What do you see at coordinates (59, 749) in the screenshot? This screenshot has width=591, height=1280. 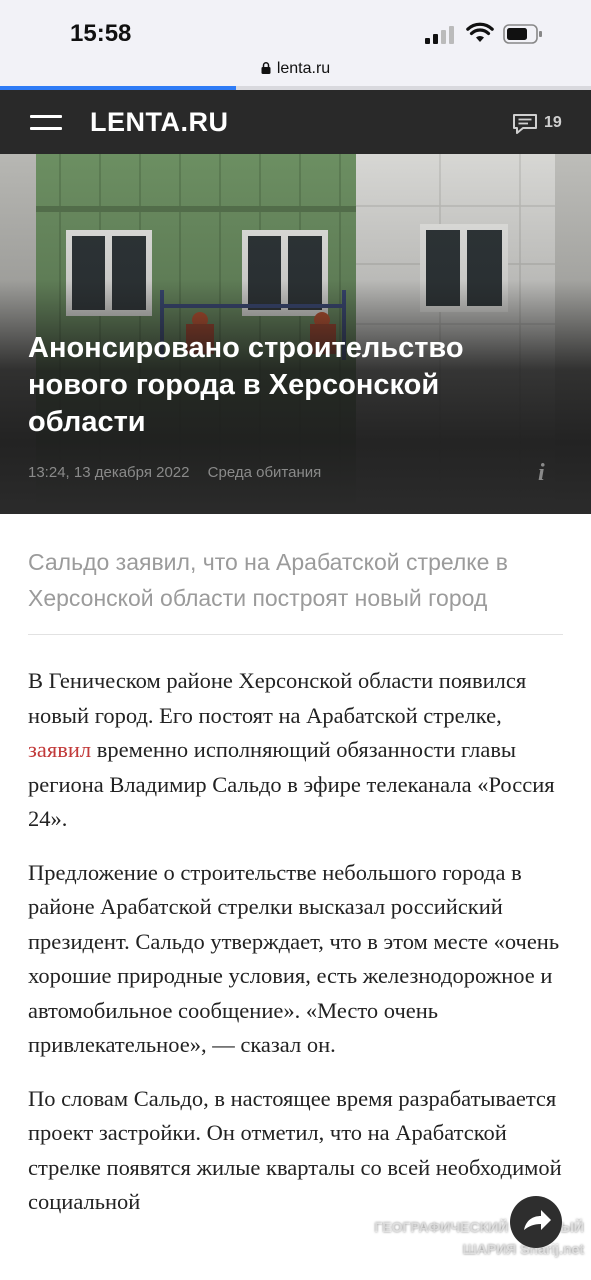 I see `article-link: заявил` at bounding box center [59, 749].